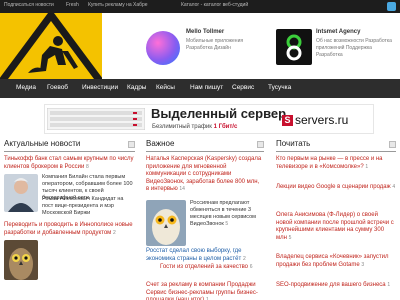 This screenshot has height=300, width=400. Describe the element at coordinates (136, 87) in the screenshot. I see `nav-item-staff: Кадры` at that location.